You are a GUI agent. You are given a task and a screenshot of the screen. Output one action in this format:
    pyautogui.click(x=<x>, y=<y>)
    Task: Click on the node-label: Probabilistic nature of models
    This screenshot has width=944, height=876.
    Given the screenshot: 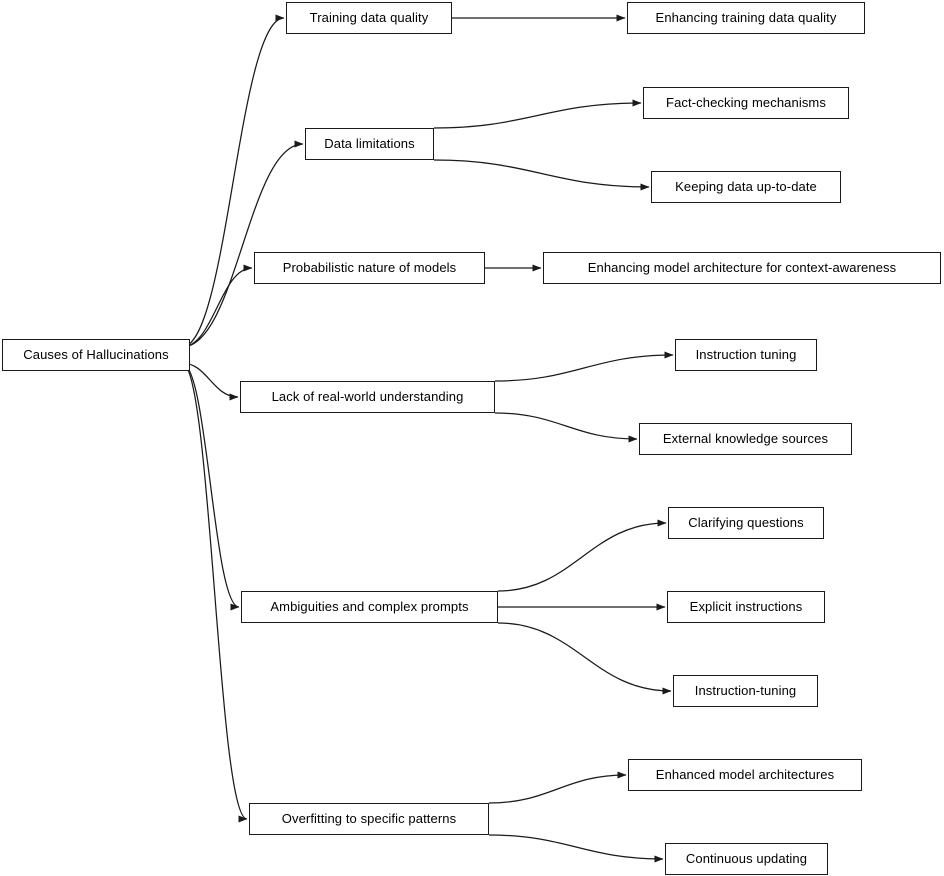 What is the action you would take?
    pyautogui.click(x=369, y=267)
    